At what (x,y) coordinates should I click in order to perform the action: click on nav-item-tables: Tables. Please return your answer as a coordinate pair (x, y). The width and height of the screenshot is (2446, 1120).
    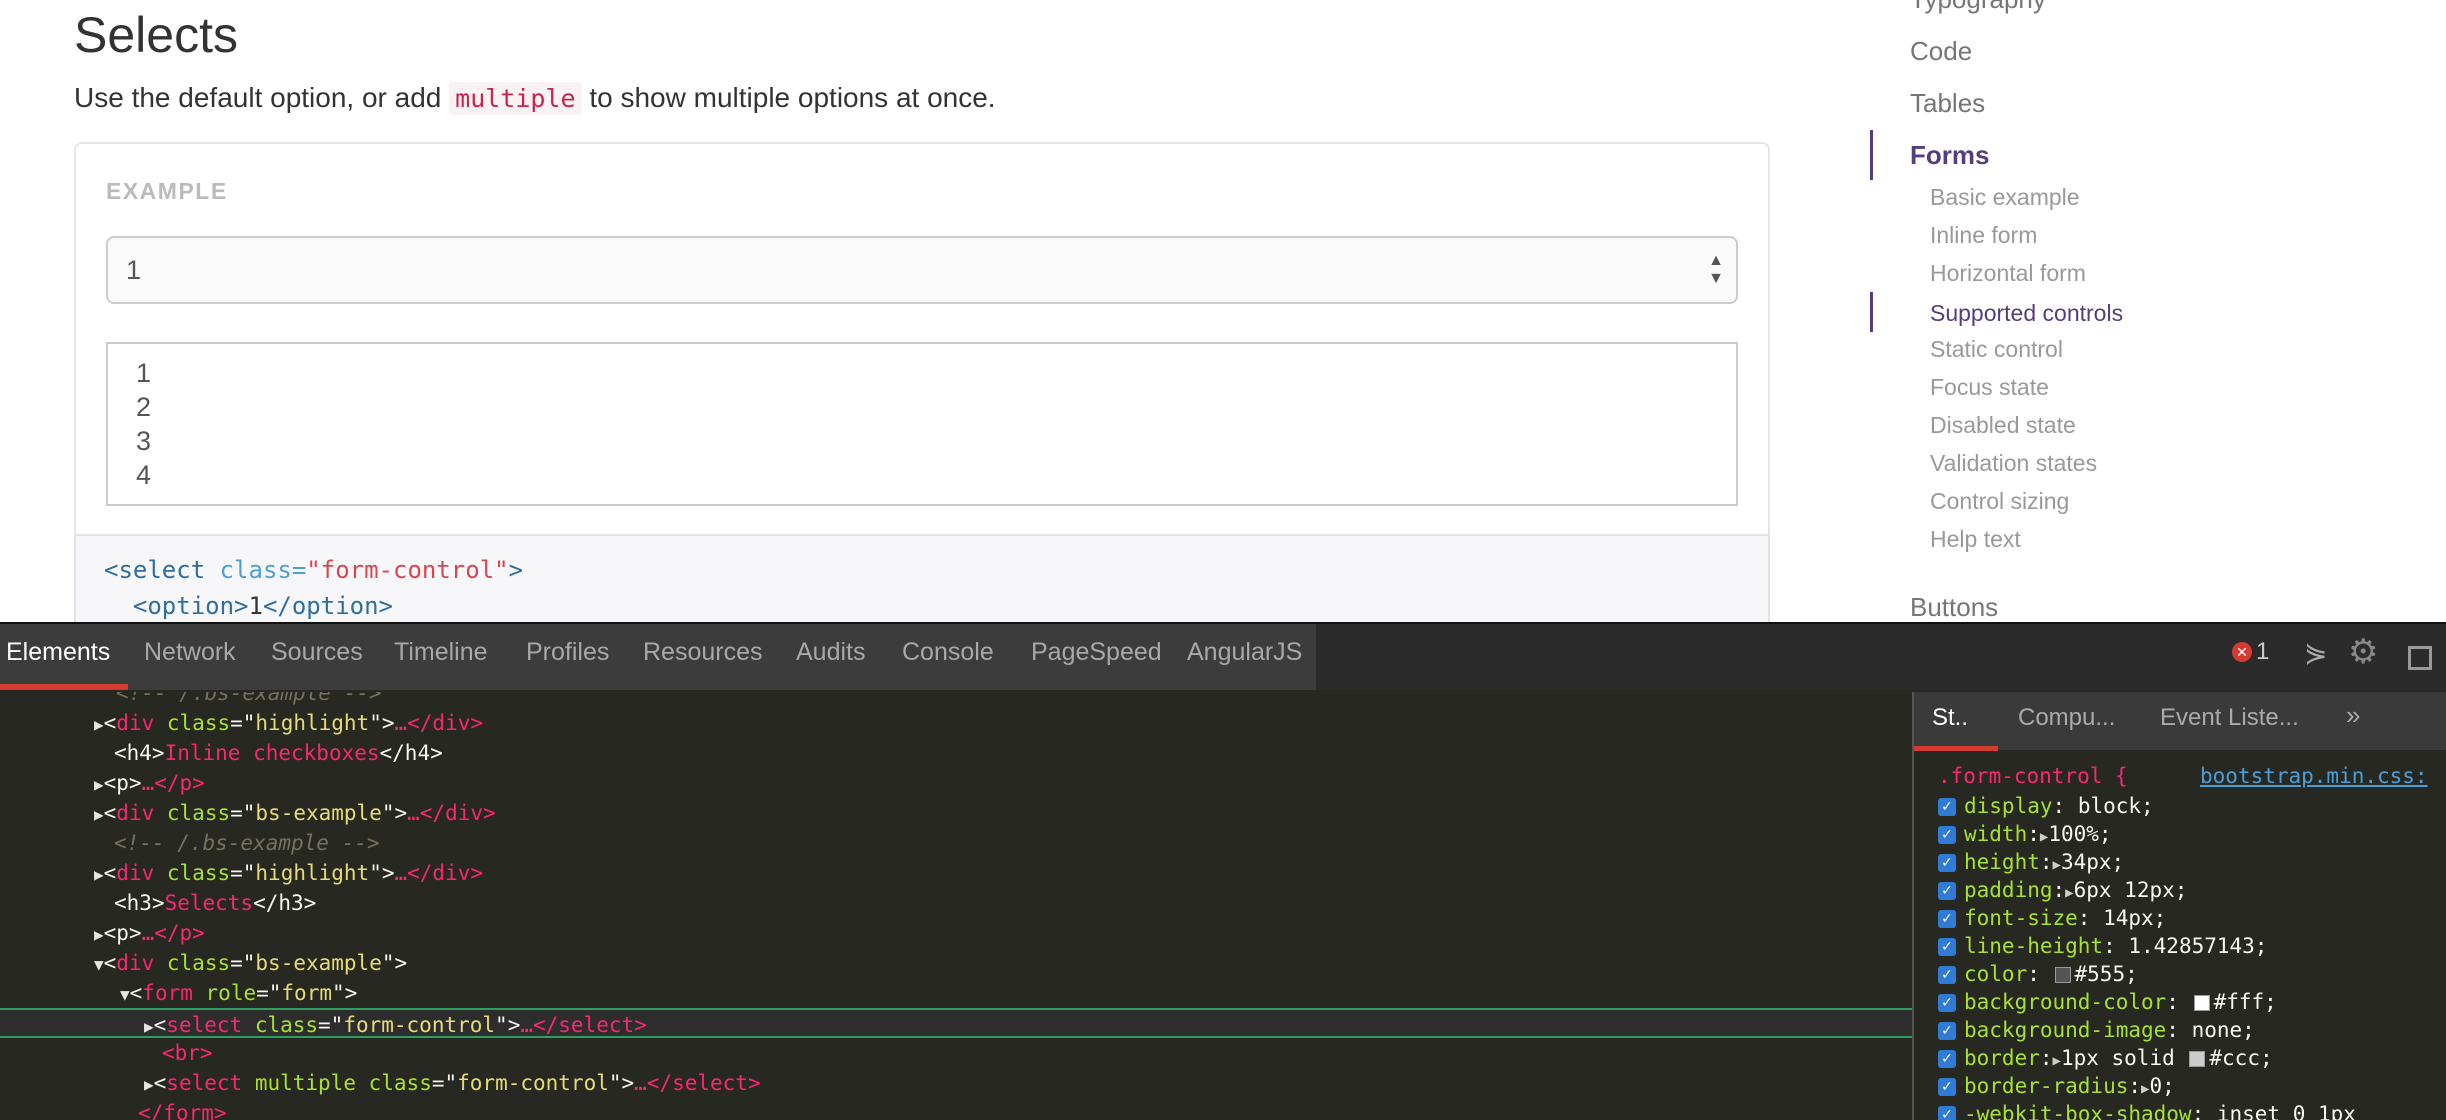
    Looking at the image, I should click on (1947, 103).